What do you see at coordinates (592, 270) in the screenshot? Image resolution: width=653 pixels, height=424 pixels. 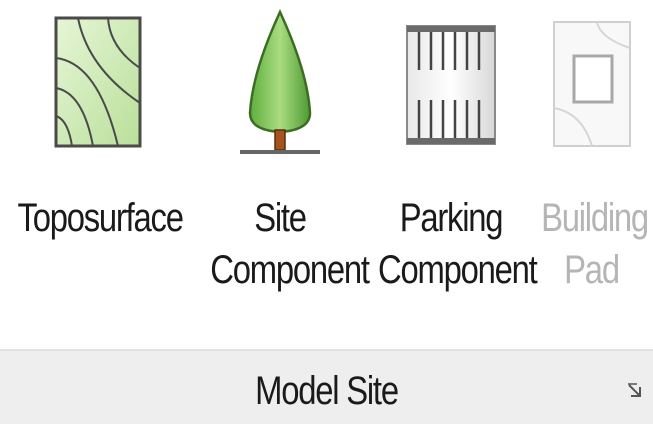 I see `building-pad-label-line-2: Pad` at bounding box center [592, 270].